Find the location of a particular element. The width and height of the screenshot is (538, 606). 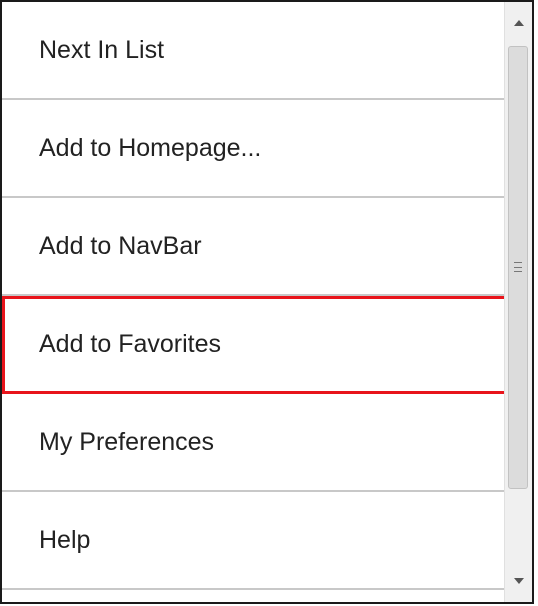

chevron-up-icon is located at coordinates (518, 23).